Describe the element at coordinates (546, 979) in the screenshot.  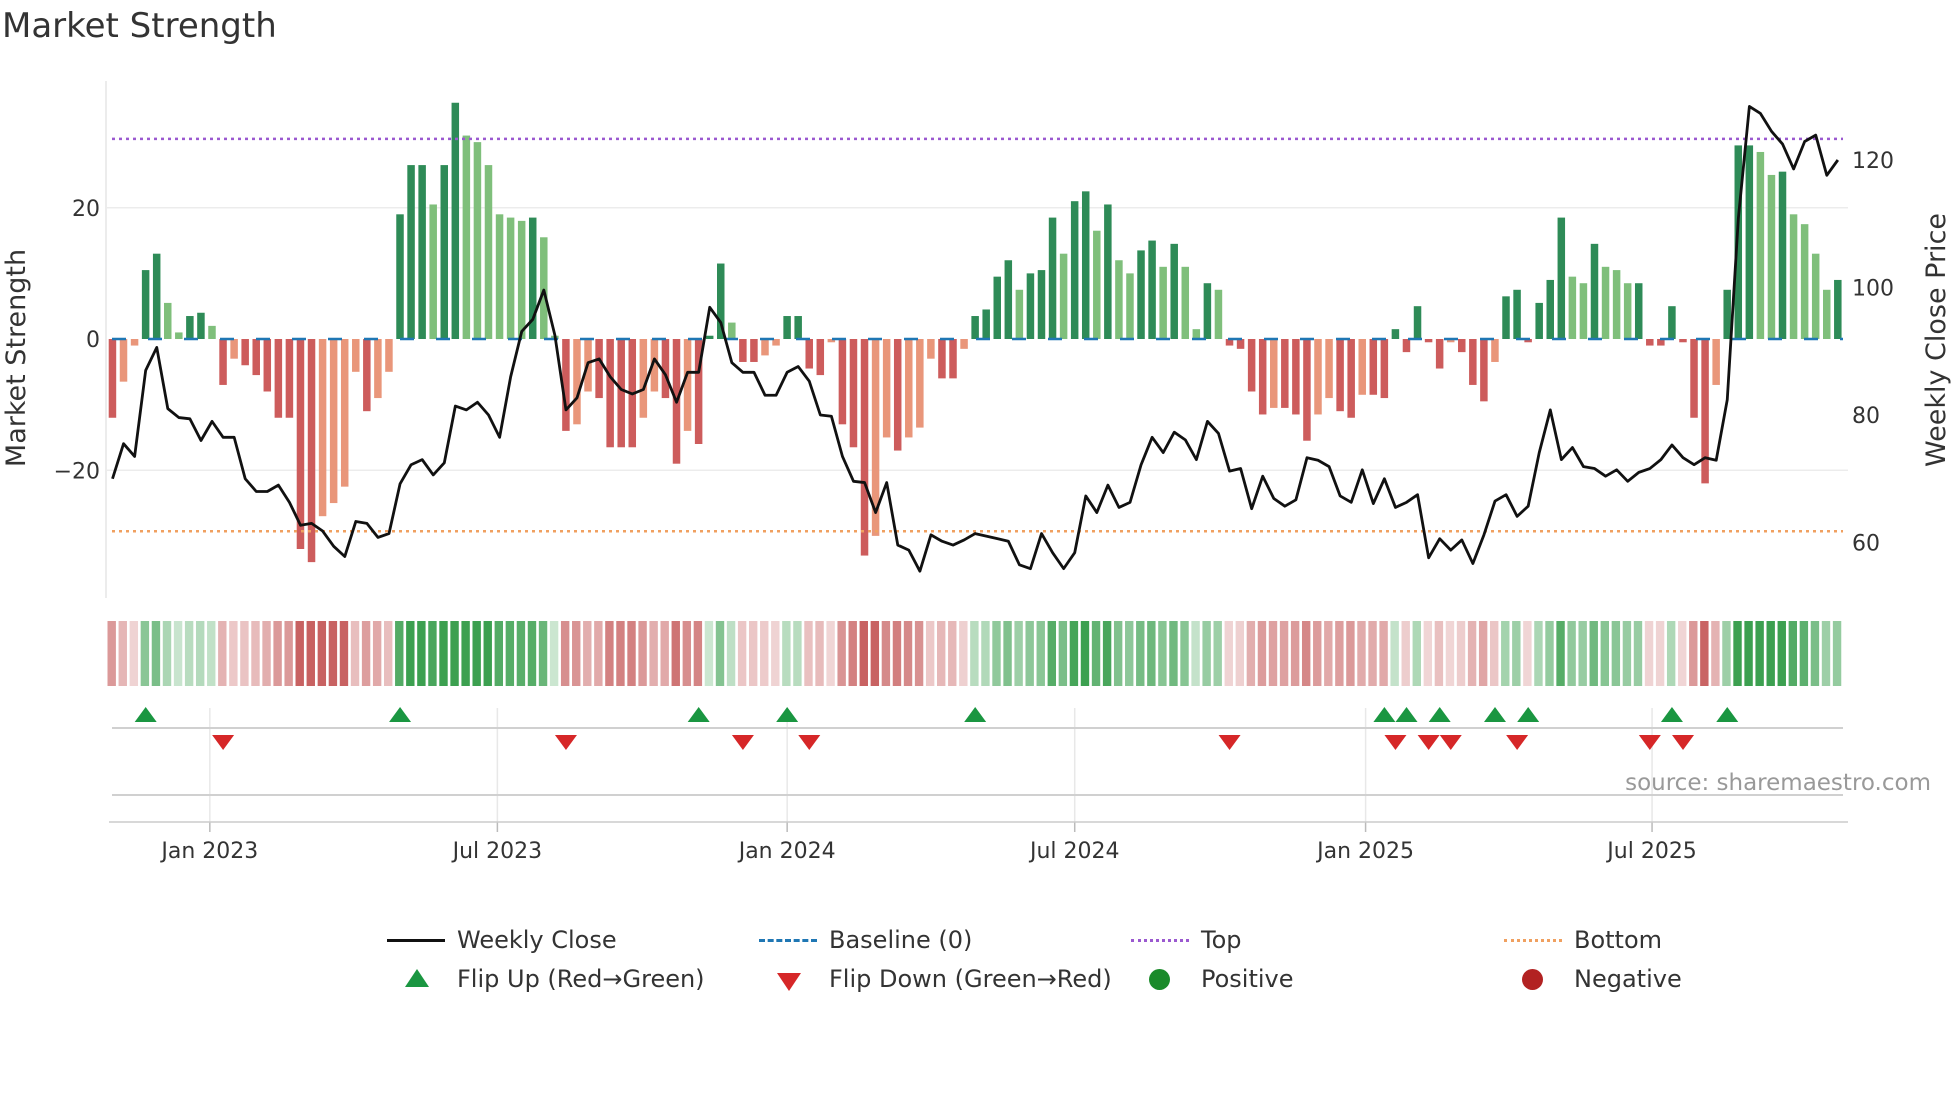
I see `legend-flip-up: Flip Up (Red→Green)` at that location.